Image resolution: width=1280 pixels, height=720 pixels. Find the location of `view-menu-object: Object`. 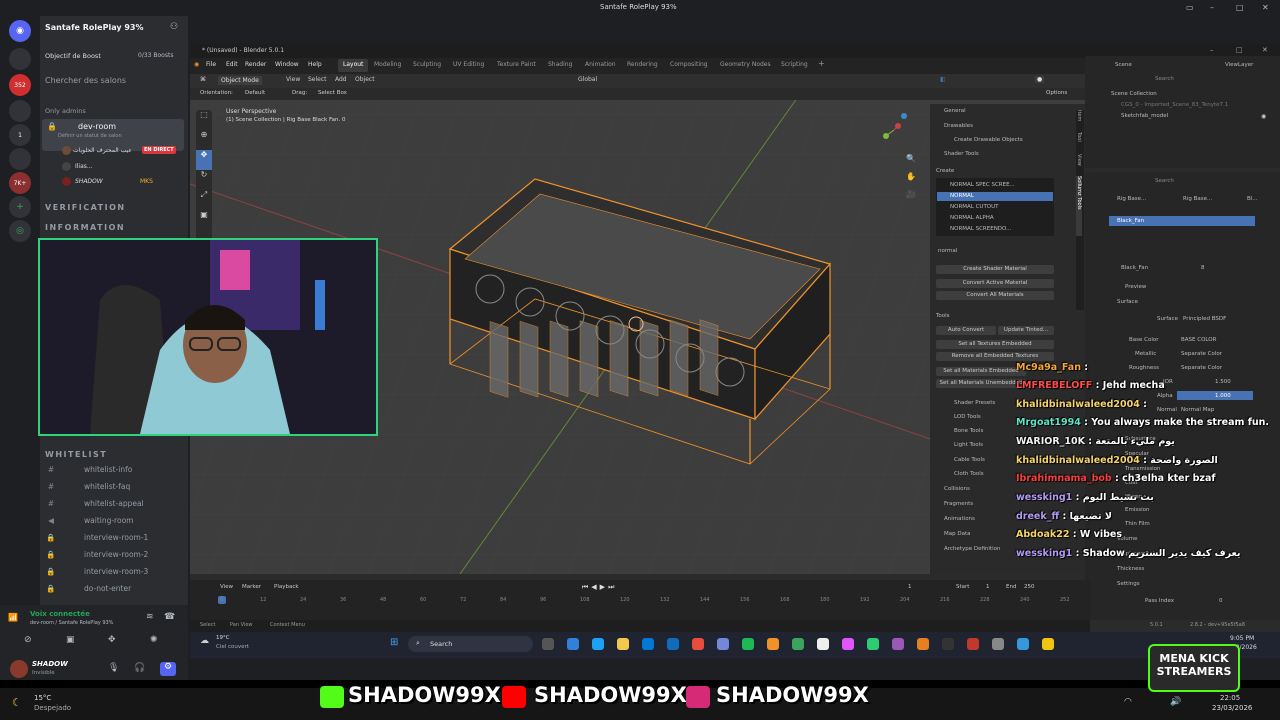

view-menu-object: Object is located at coordinates (365, 79).